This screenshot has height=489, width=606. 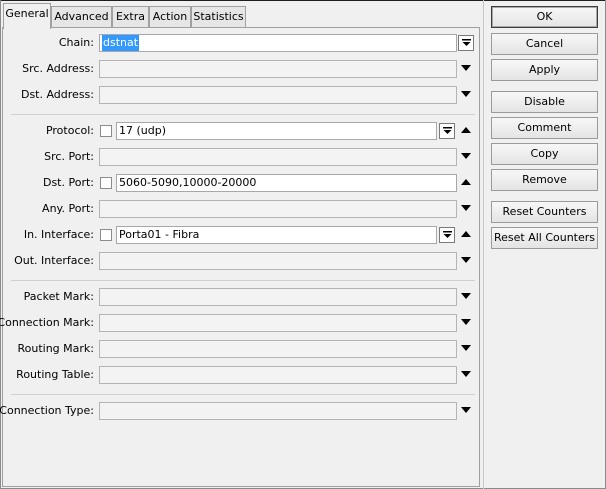 I want to click on dst-address-label: Dst. Address:, so click(x=57, y=94).